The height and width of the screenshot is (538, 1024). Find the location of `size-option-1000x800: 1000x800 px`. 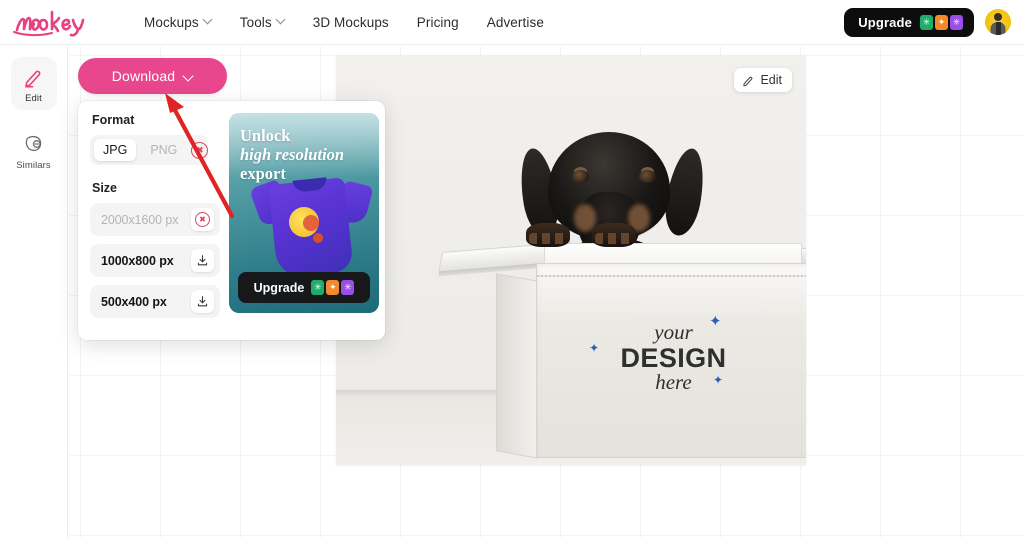

size-option-1000x800: 1000x800 px is located at coordinates (155, 260).